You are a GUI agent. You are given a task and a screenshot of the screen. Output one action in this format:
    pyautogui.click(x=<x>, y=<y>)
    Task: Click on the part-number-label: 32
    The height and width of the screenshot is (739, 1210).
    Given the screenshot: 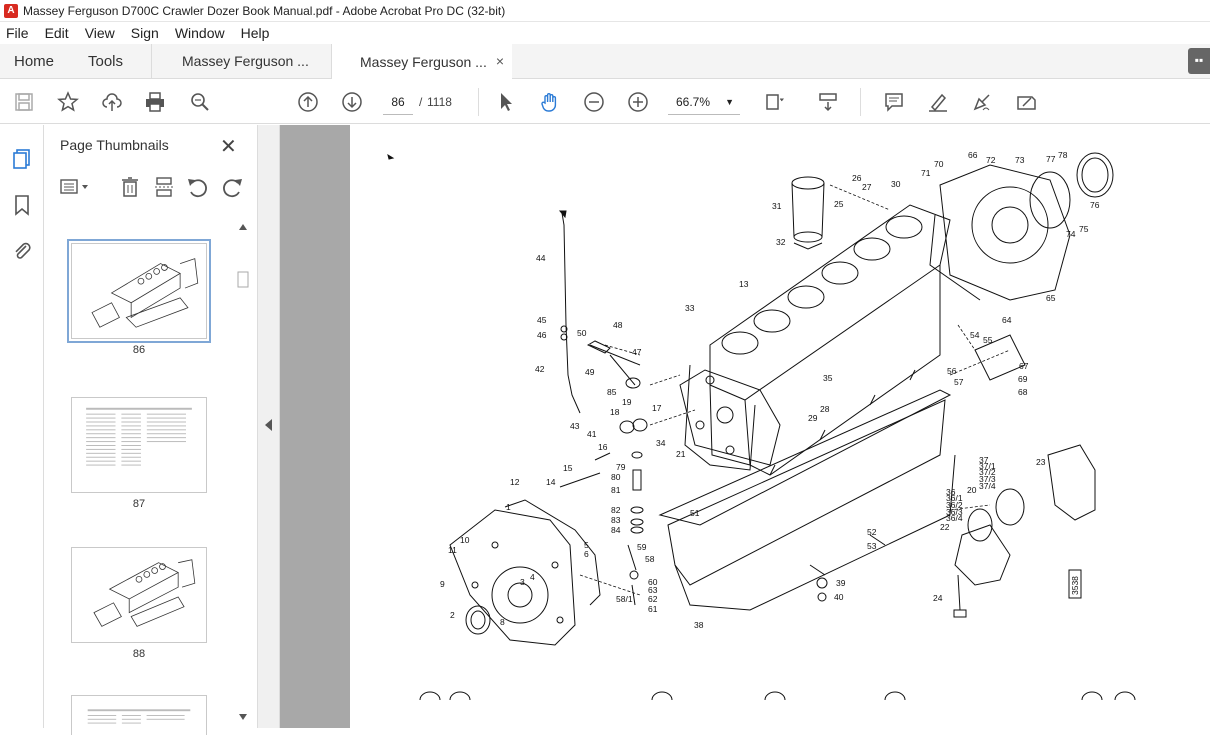 What is the action you would take?
    pyautogui.click(x=781, y=242)
    